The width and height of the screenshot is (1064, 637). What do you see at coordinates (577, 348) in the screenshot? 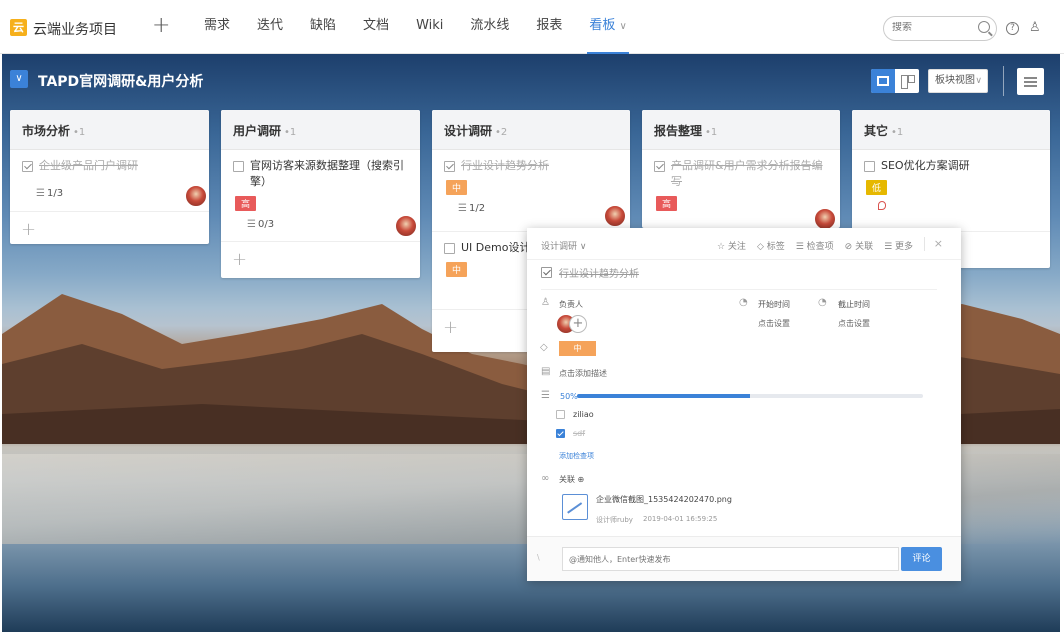
I see `priority-tag: 中` at bounding box center [577, 348].